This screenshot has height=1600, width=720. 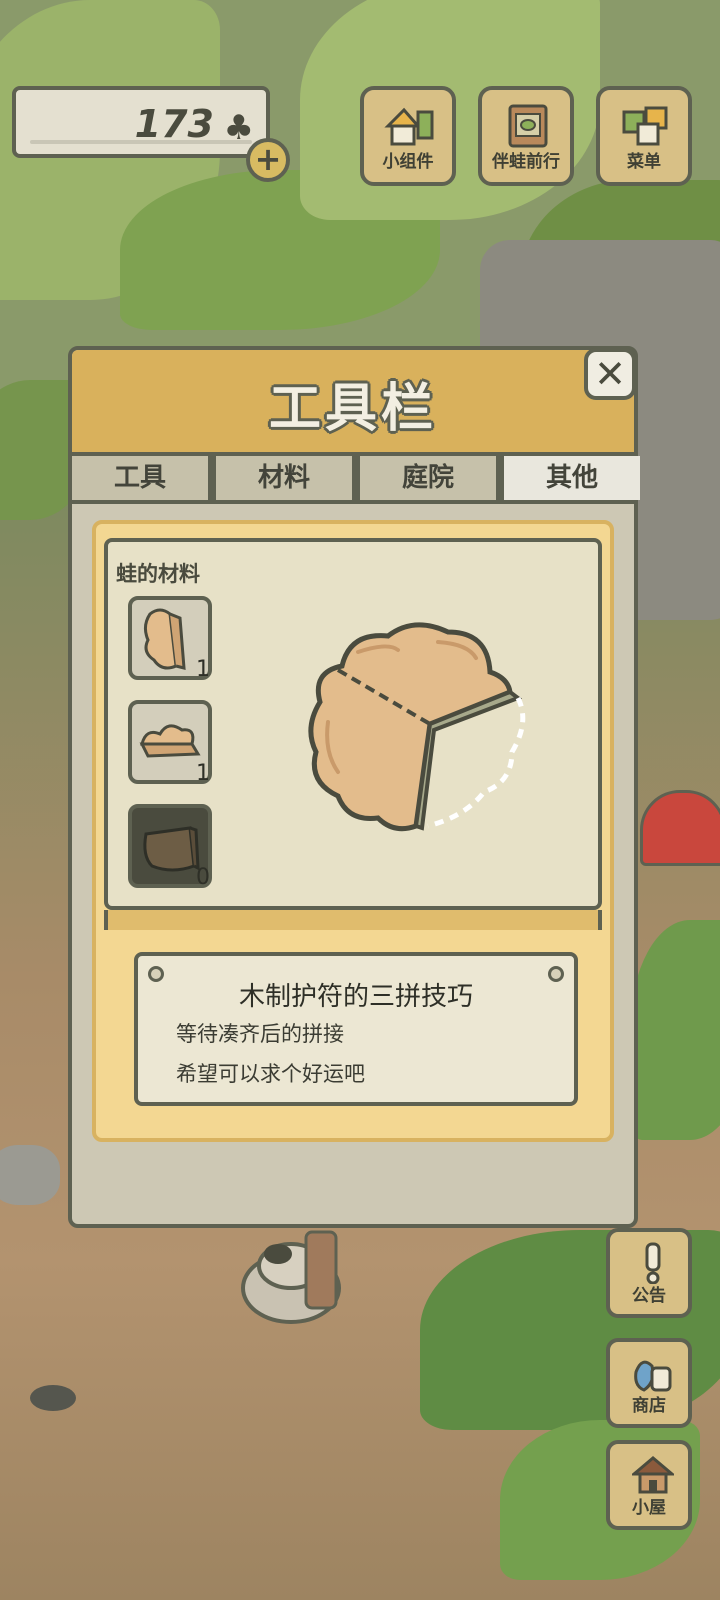 I want to click on section-label: 蛙的材料, so click(x=158, y=574).